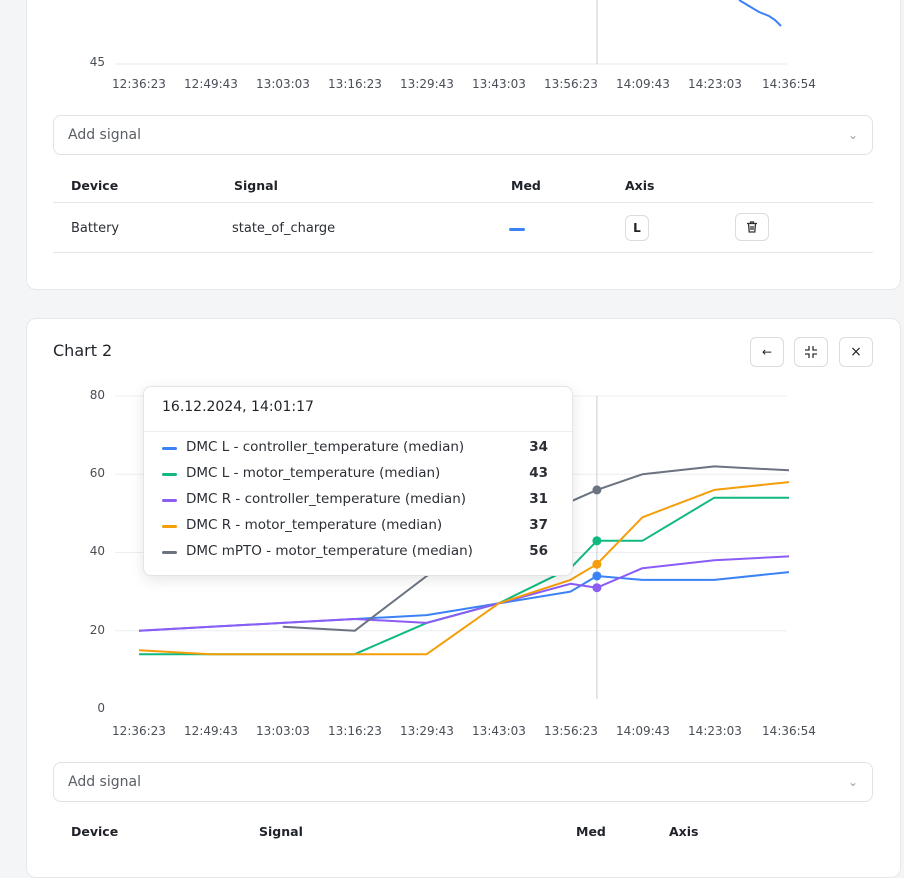 The height and width of the screenshot is (878, 904). What do you see at coordinates (463, 252) in the screenshot?
I see `table-row-divider` at bounding box center [463, 252].